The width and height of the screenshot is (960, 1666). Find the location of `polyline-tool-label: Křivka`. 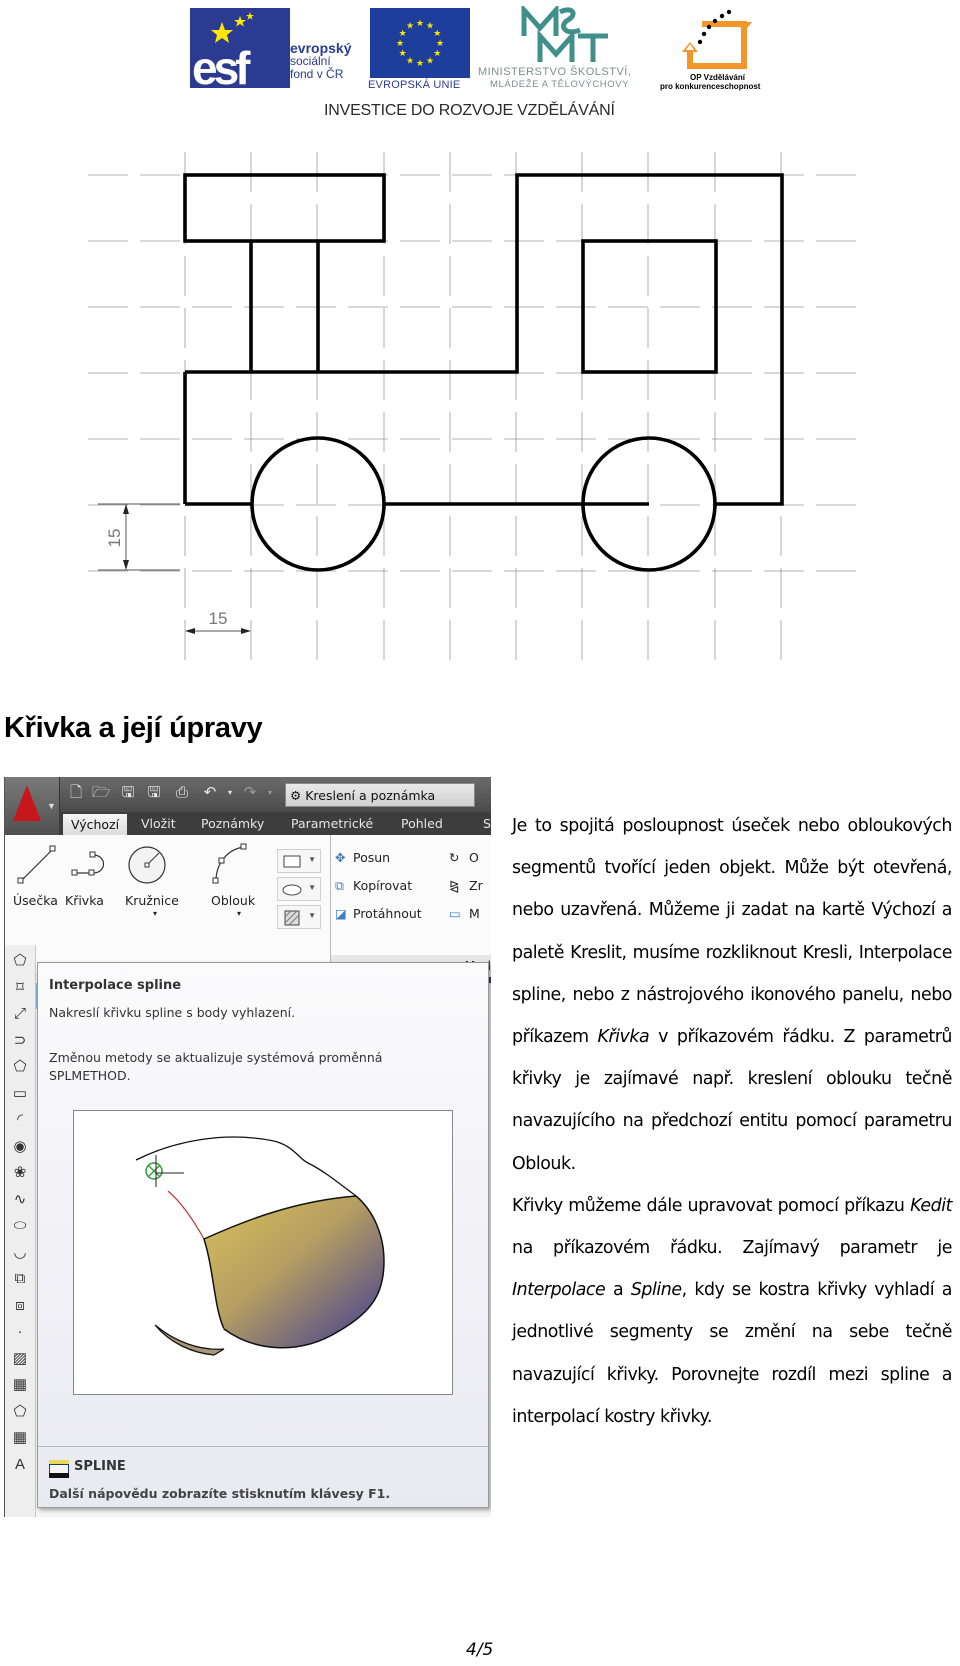

polyline-tool-label: Křivka is located at coordinates (84, 900).